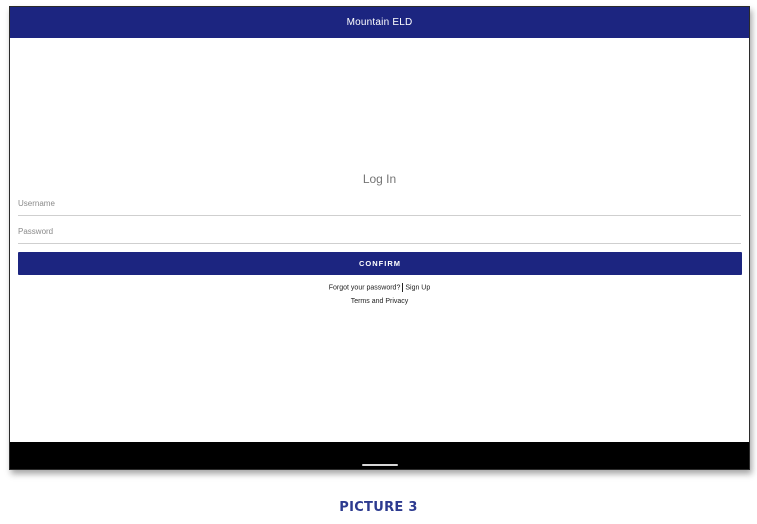 Image resolution: width=757 pixels, height=524 pixels. What do you see at coordinates (379, 455) in the screenshot?
I see `system-nav-bar` at bounding box center [379, 455].